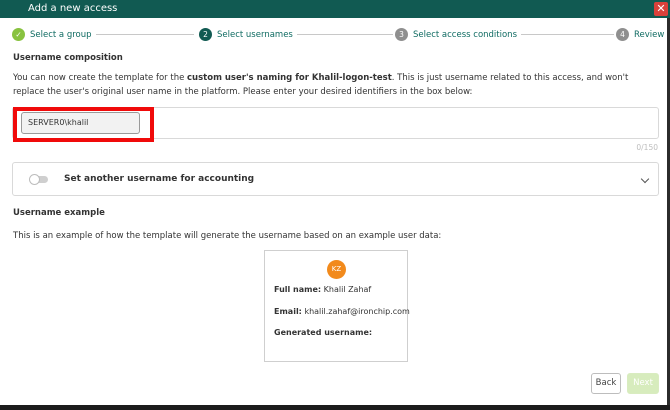 Image resolution: width=670 pixels, height=410 pixels. Describe the element at coordinates (255, 34) in the screenshot. I see `step-label: Select usernames` at that location.